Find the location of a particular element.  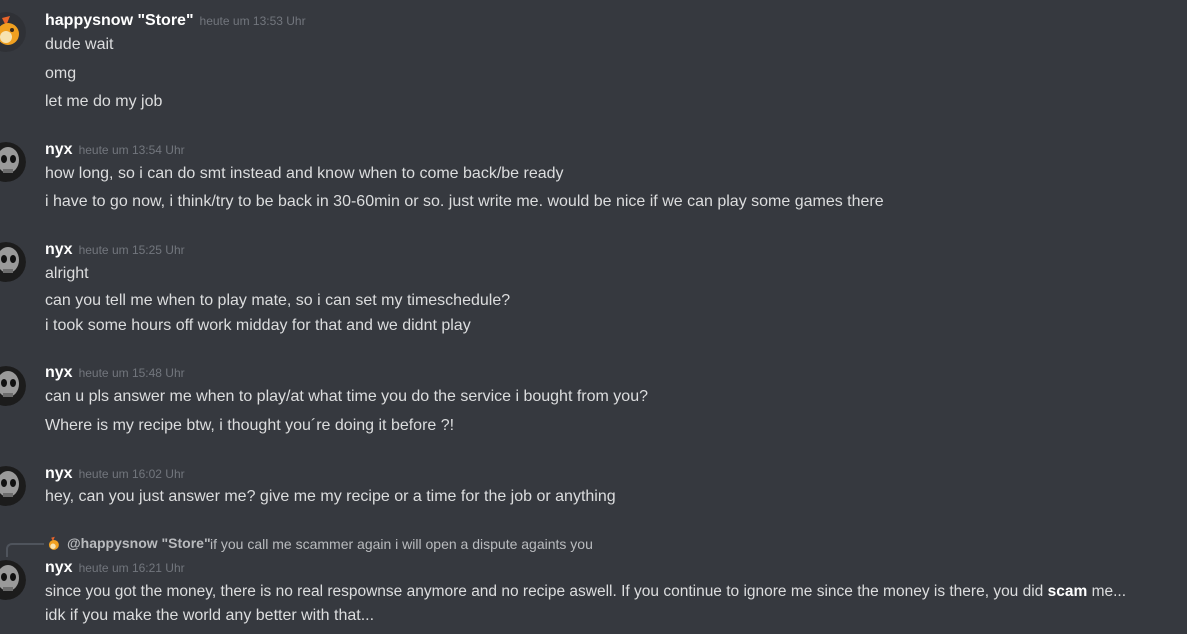

reply-author: @happysnow "Store" is located at coordinates (139, 543).